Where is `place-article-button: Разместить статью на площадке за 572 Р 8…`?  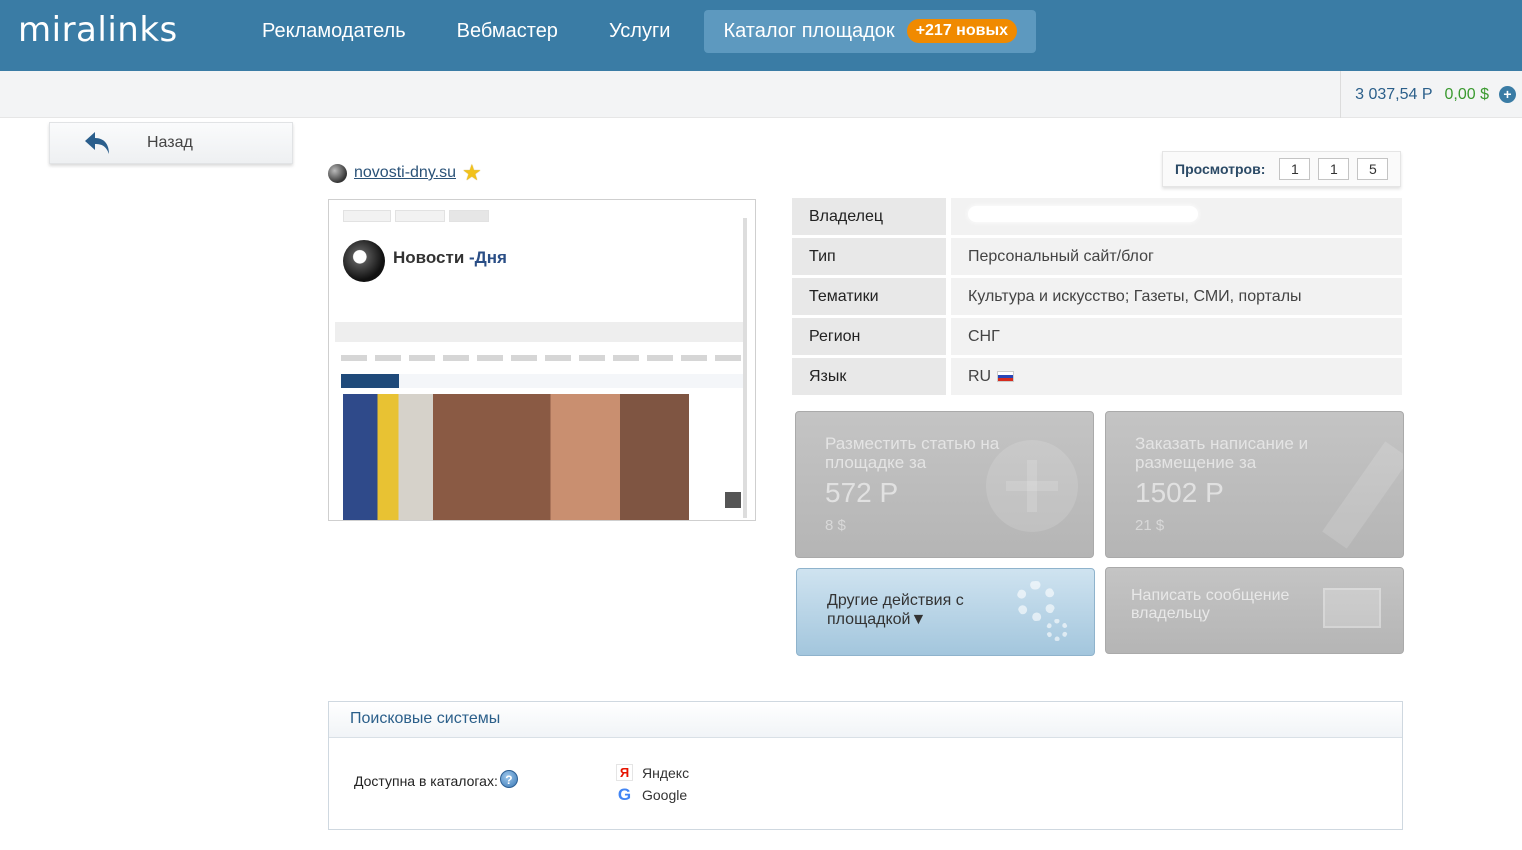 place-article-button: Разместить статью на площадке за 572 Р 8… is located at coordinates (944, 484).